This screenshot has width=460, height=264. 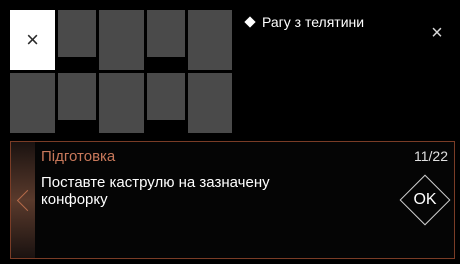 I want to click on recipe-title: Рагу з телятини, so click(x=304, y=22).